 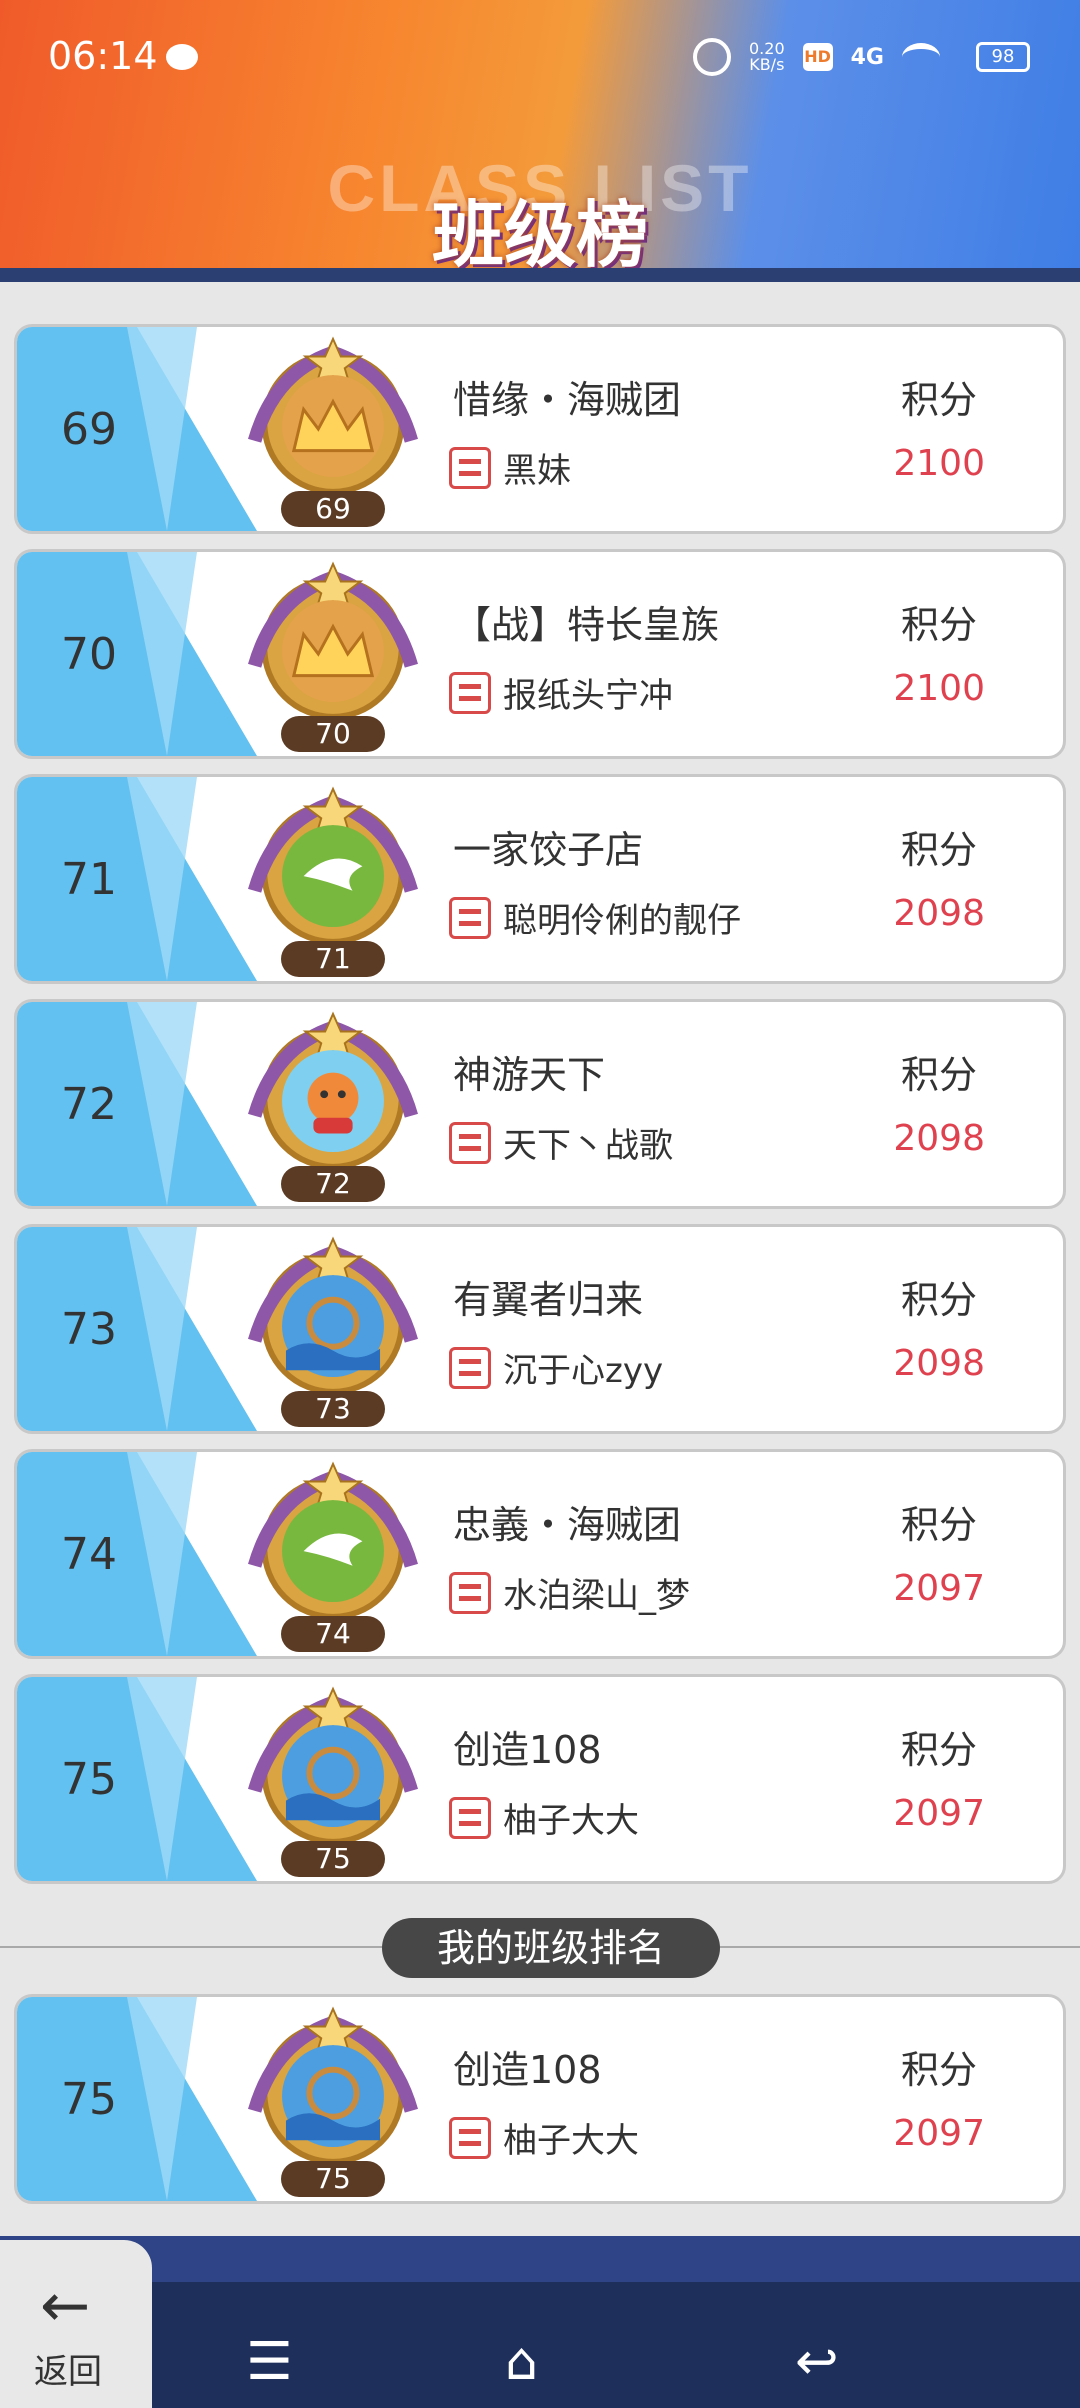 What do you see at coordinates (567, 400) in the screenshot?
I see `class-name: 惜缘・海贼团` at bounding box center [567, 400].